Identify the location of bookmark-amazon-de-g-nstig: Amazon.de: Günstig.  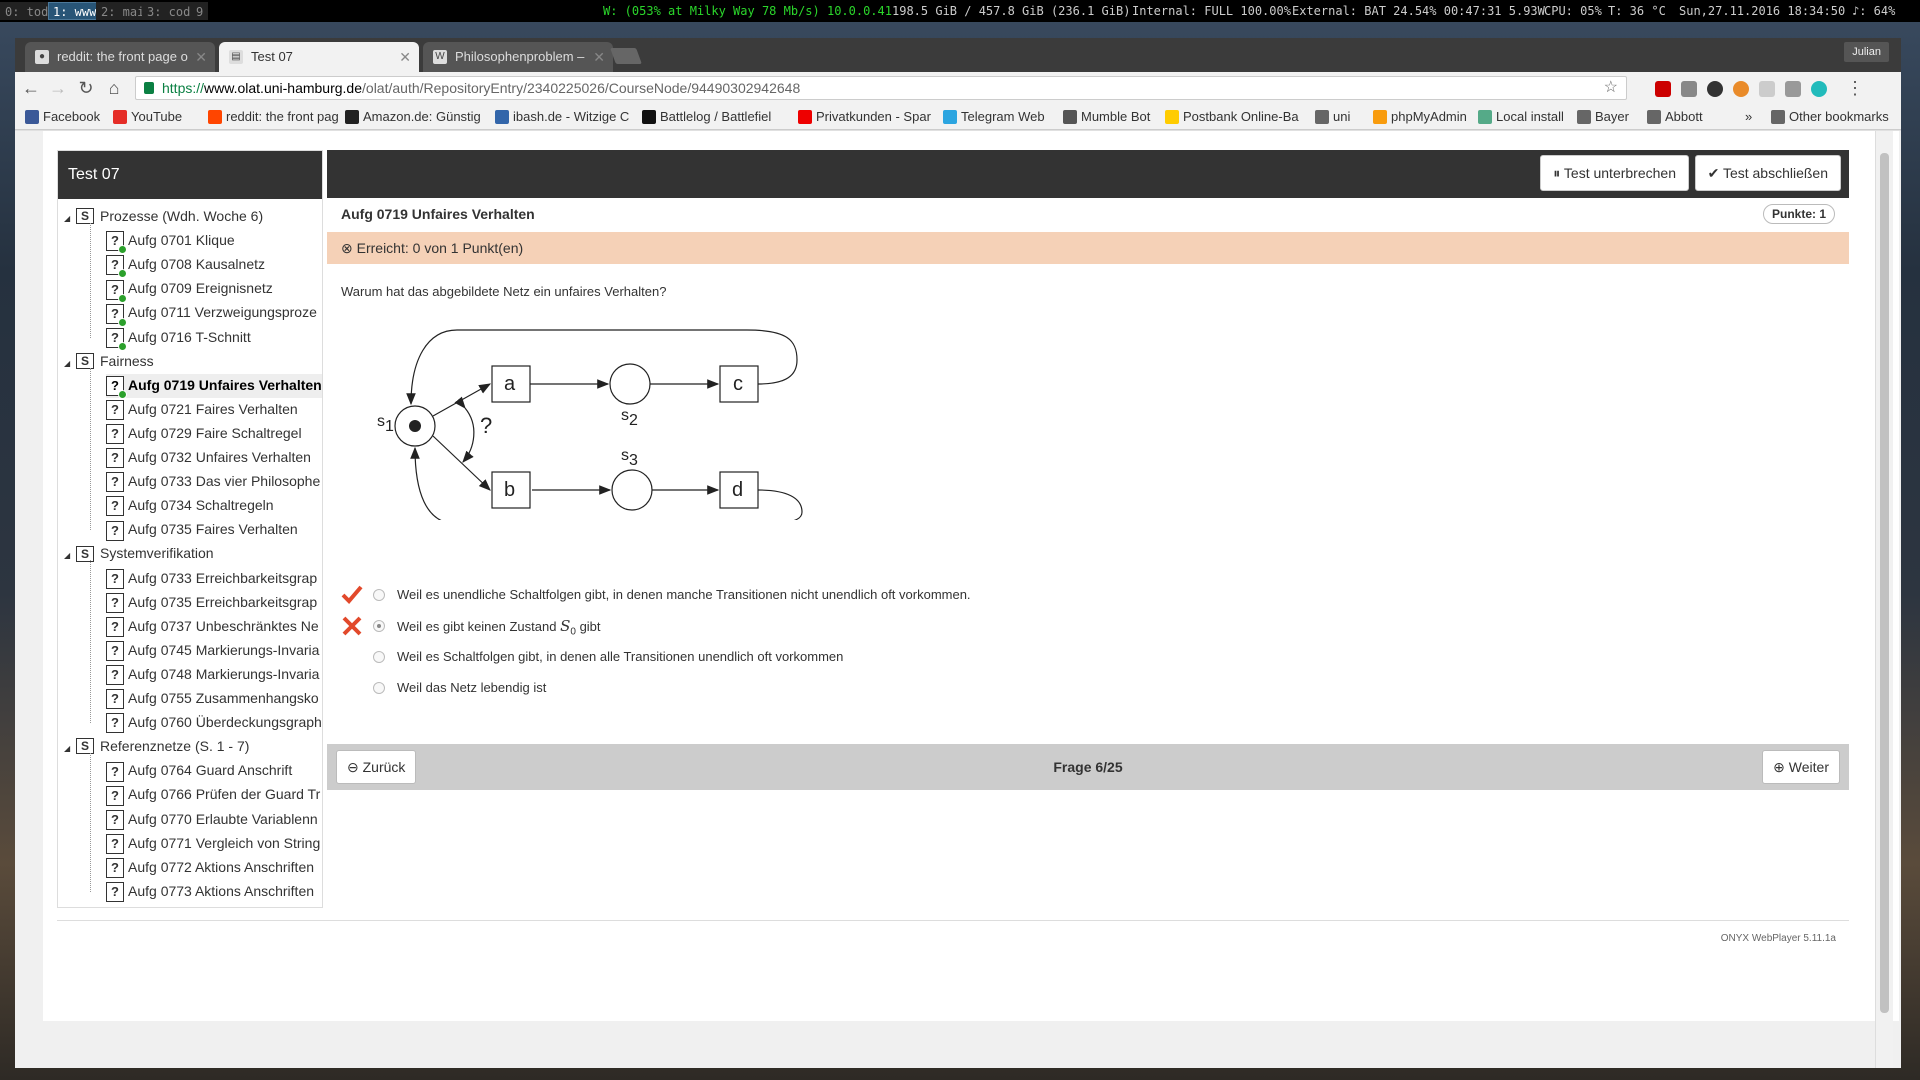
(413, 117).